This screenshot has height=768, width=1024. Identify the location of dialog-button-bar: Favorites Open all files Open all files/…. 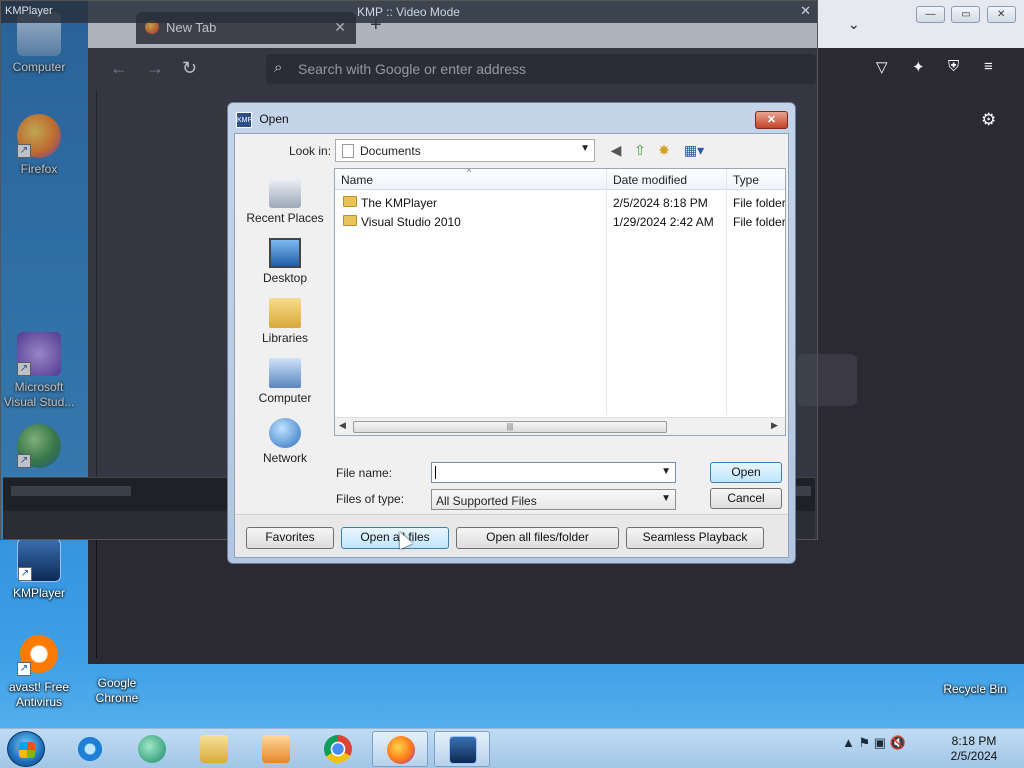
(511, 535).